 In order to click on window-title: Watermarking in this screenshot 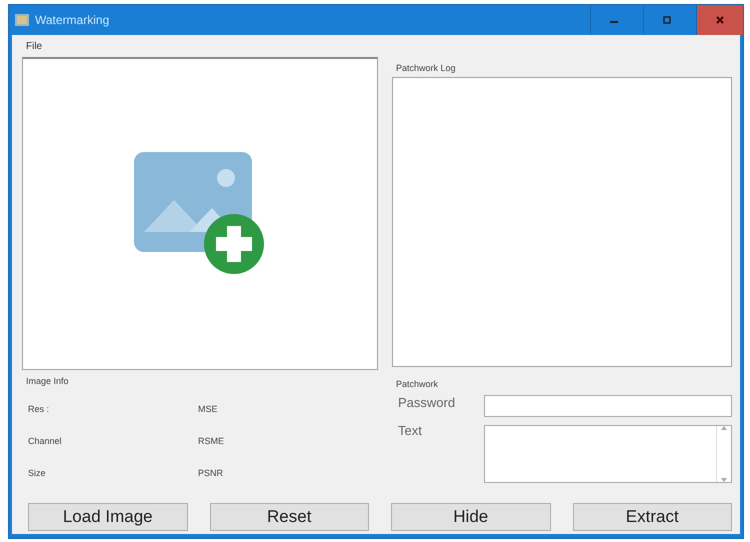, I will do `click(72, 20)`.